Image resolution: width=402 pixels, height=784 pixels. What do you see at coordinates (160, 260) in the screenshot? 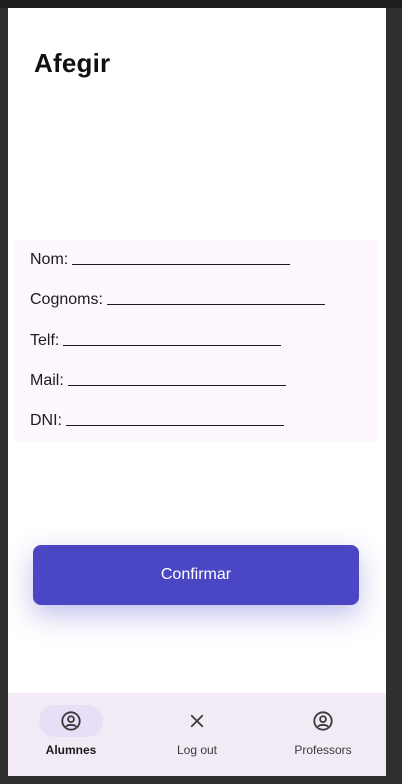
I see `name-field: Nom:` at bounding box center [160, 260].